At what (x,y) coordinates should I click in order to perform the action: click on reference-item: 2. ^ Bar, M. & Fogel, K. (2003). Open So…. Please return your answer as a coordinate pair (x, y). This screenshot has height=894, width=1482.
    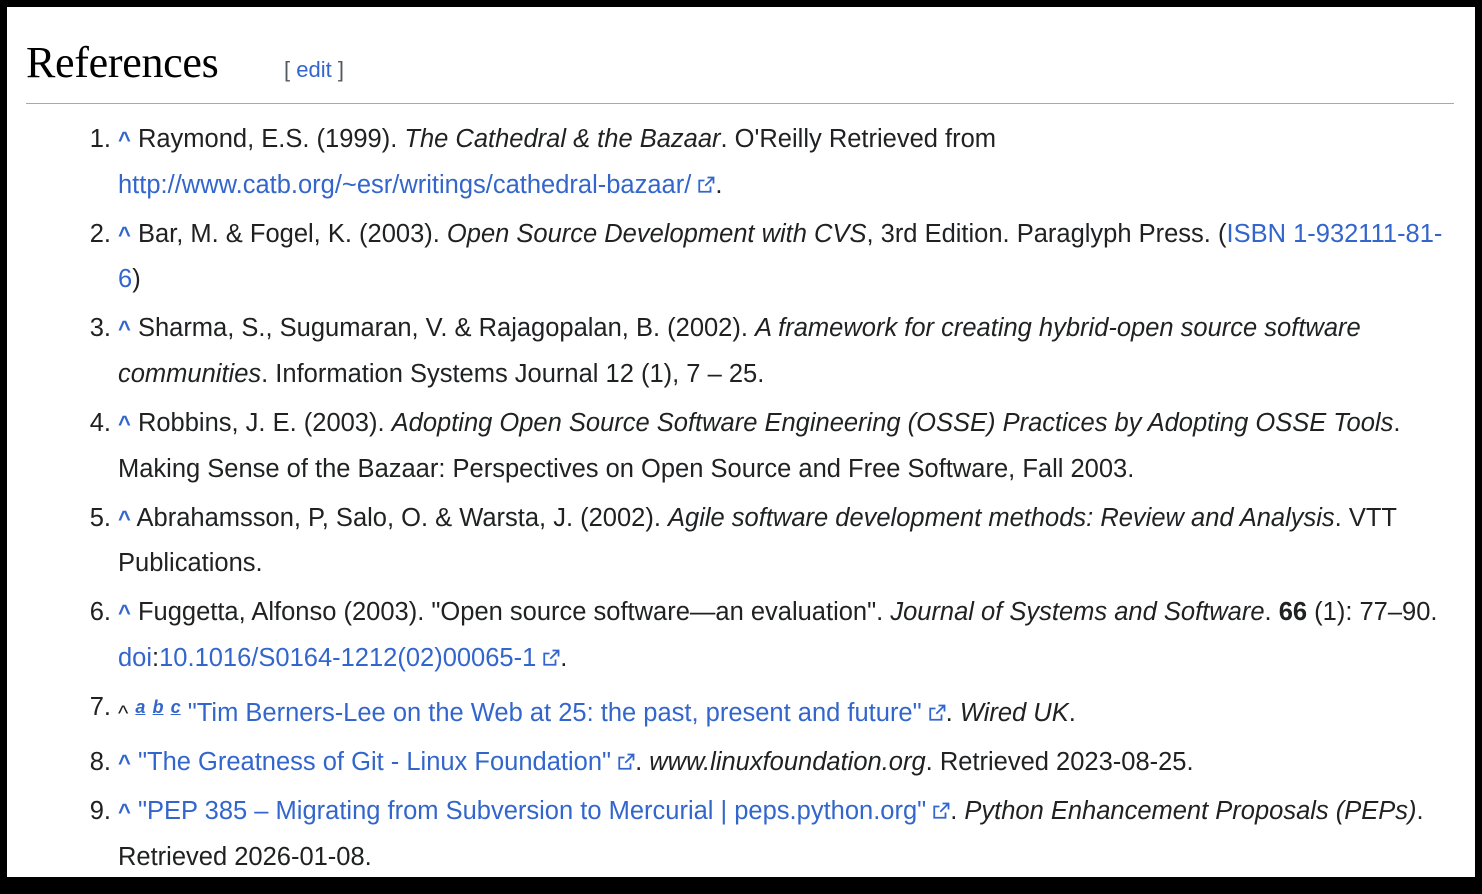
    Looking at the image, I should click on (761, 257).